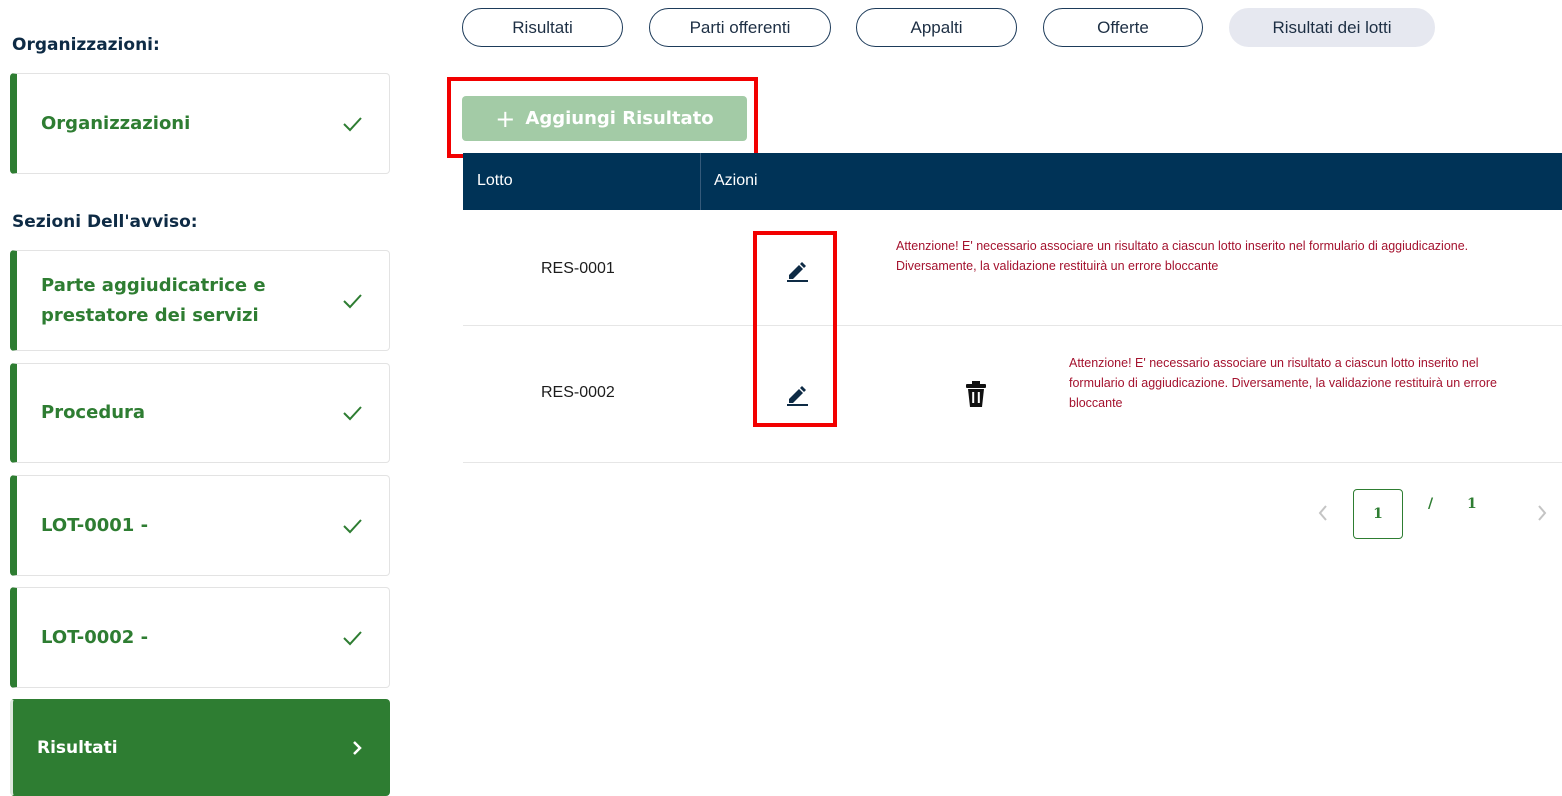 The image size is (1562, 796). What do you see at coordinates (740, 27) in the screenshot?
I see `tab-parti-offerenti: Parti offerenti` at bounding box center [740, 27].